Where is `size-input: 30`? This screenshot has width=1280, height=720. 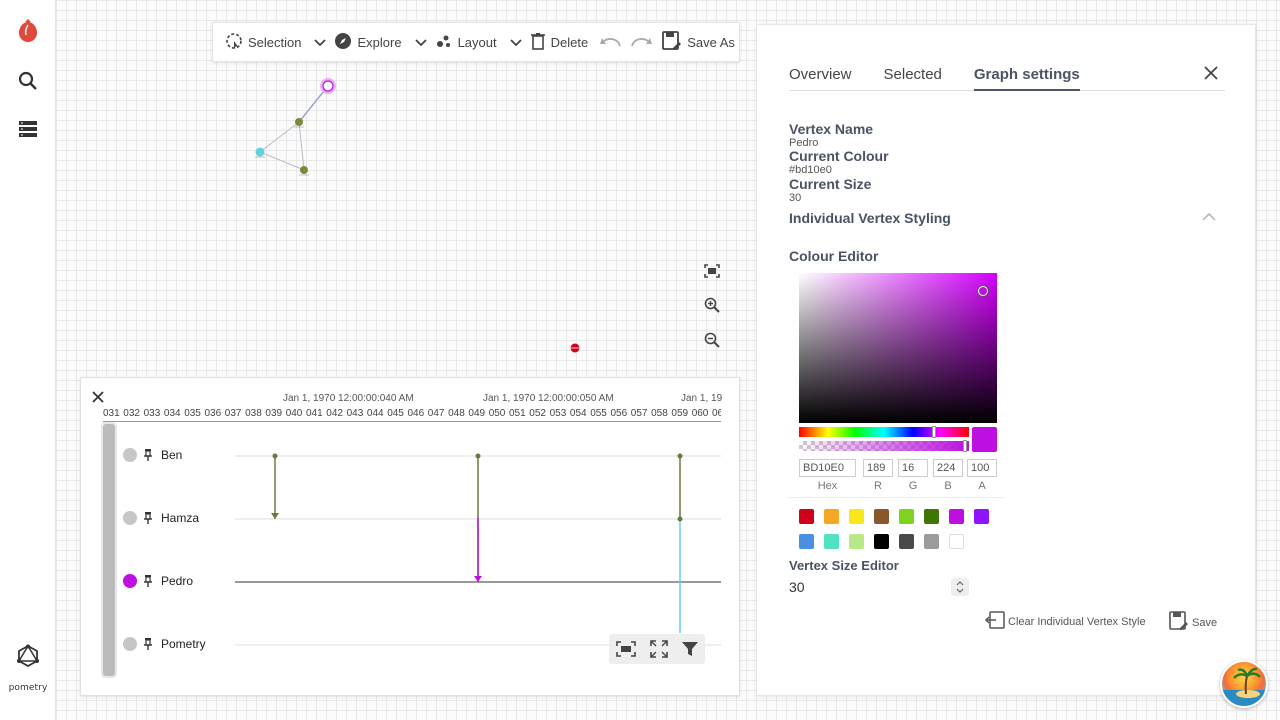 size-input: 30 is located at coordinates (880, 588).